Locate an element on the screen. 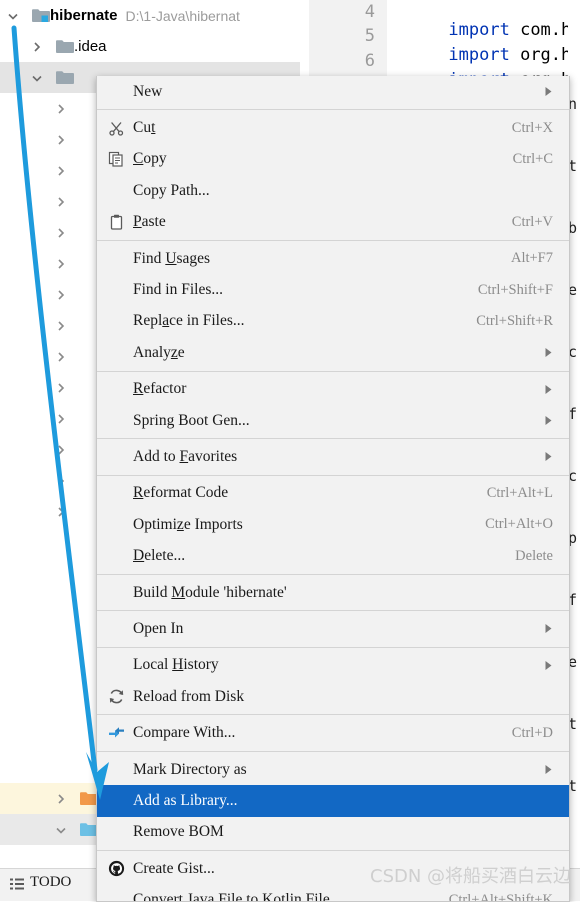 This screenshot has height=902, width=580. menu-item-label: Open In is located at coordinates (158, 628).